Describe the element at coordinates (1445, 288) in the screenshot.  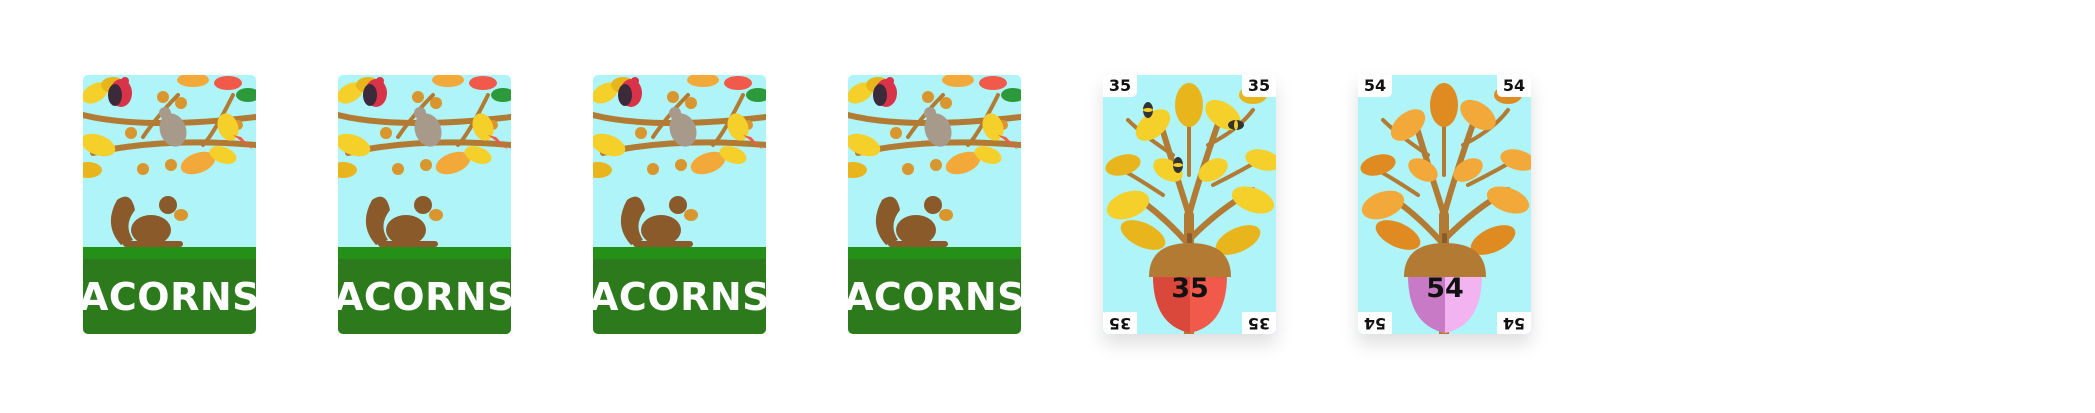
I see `acorn-value: 54` at that location.